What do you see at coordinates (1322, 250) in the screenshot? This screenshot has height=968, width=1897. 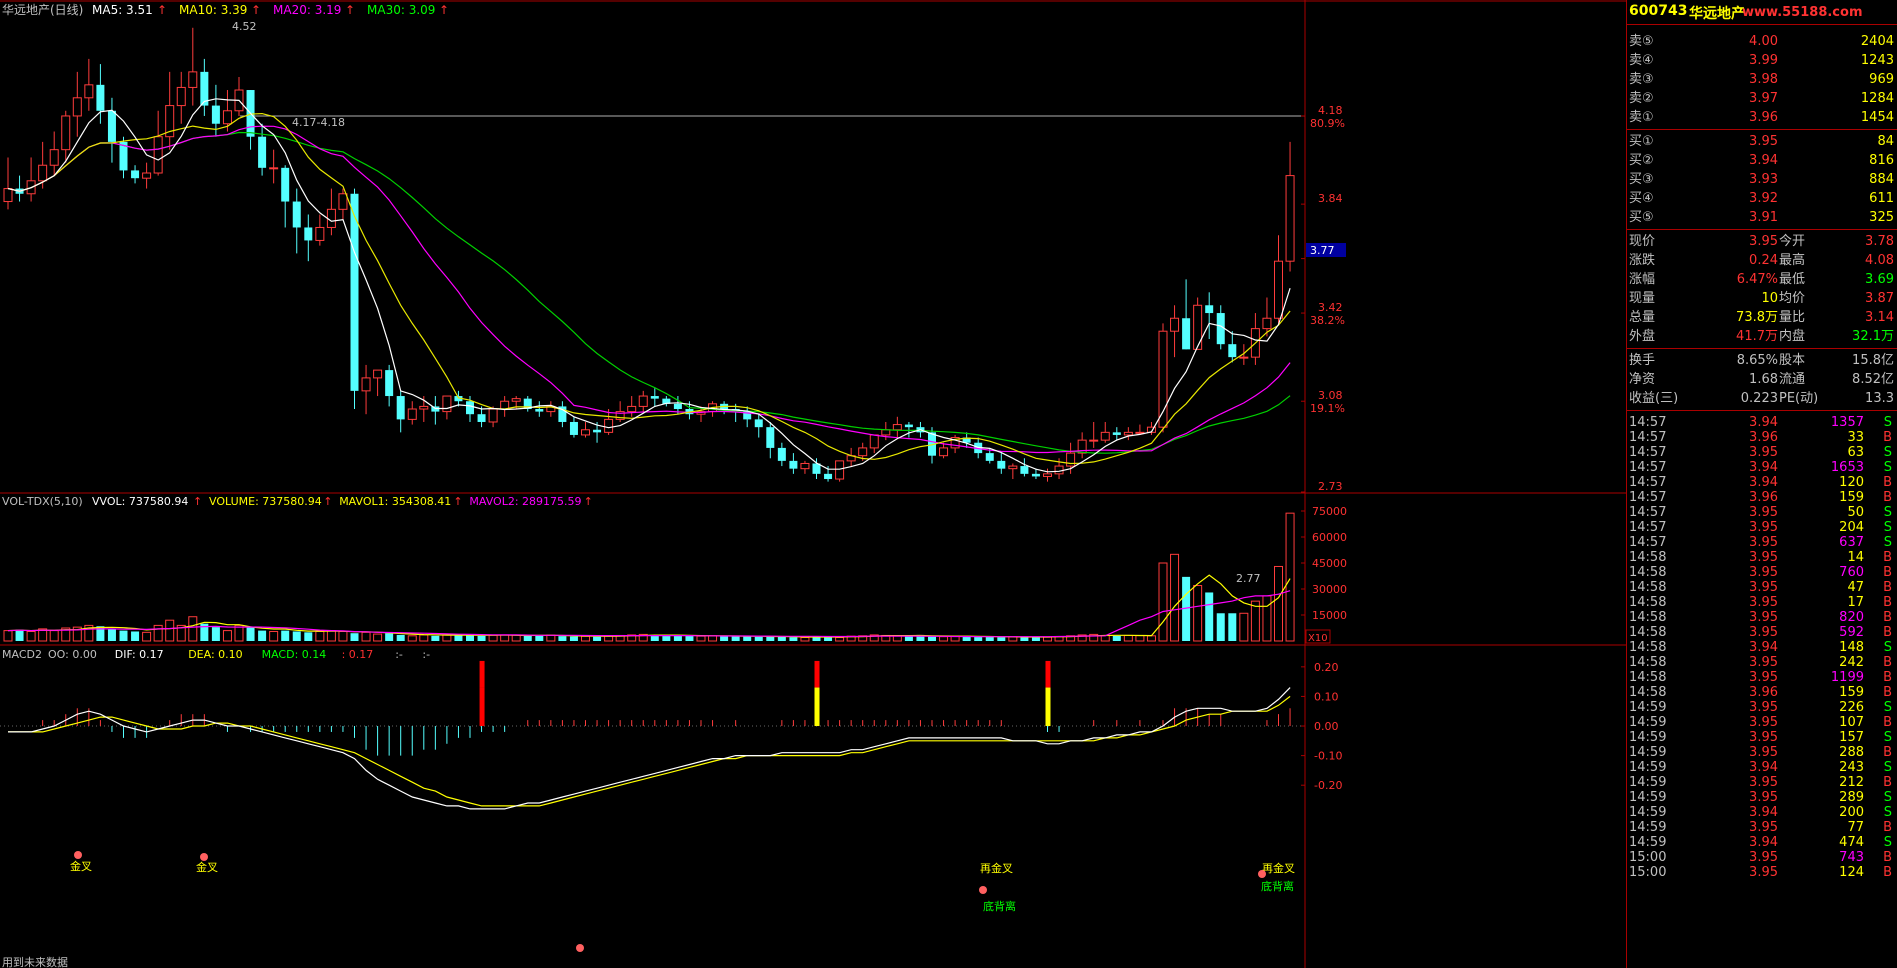 I see `current-price-label: 3.77` at bounding box center [1322, 250].